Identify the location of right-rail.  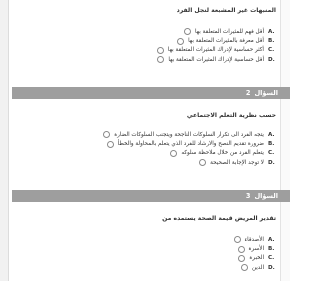
(285, 140).